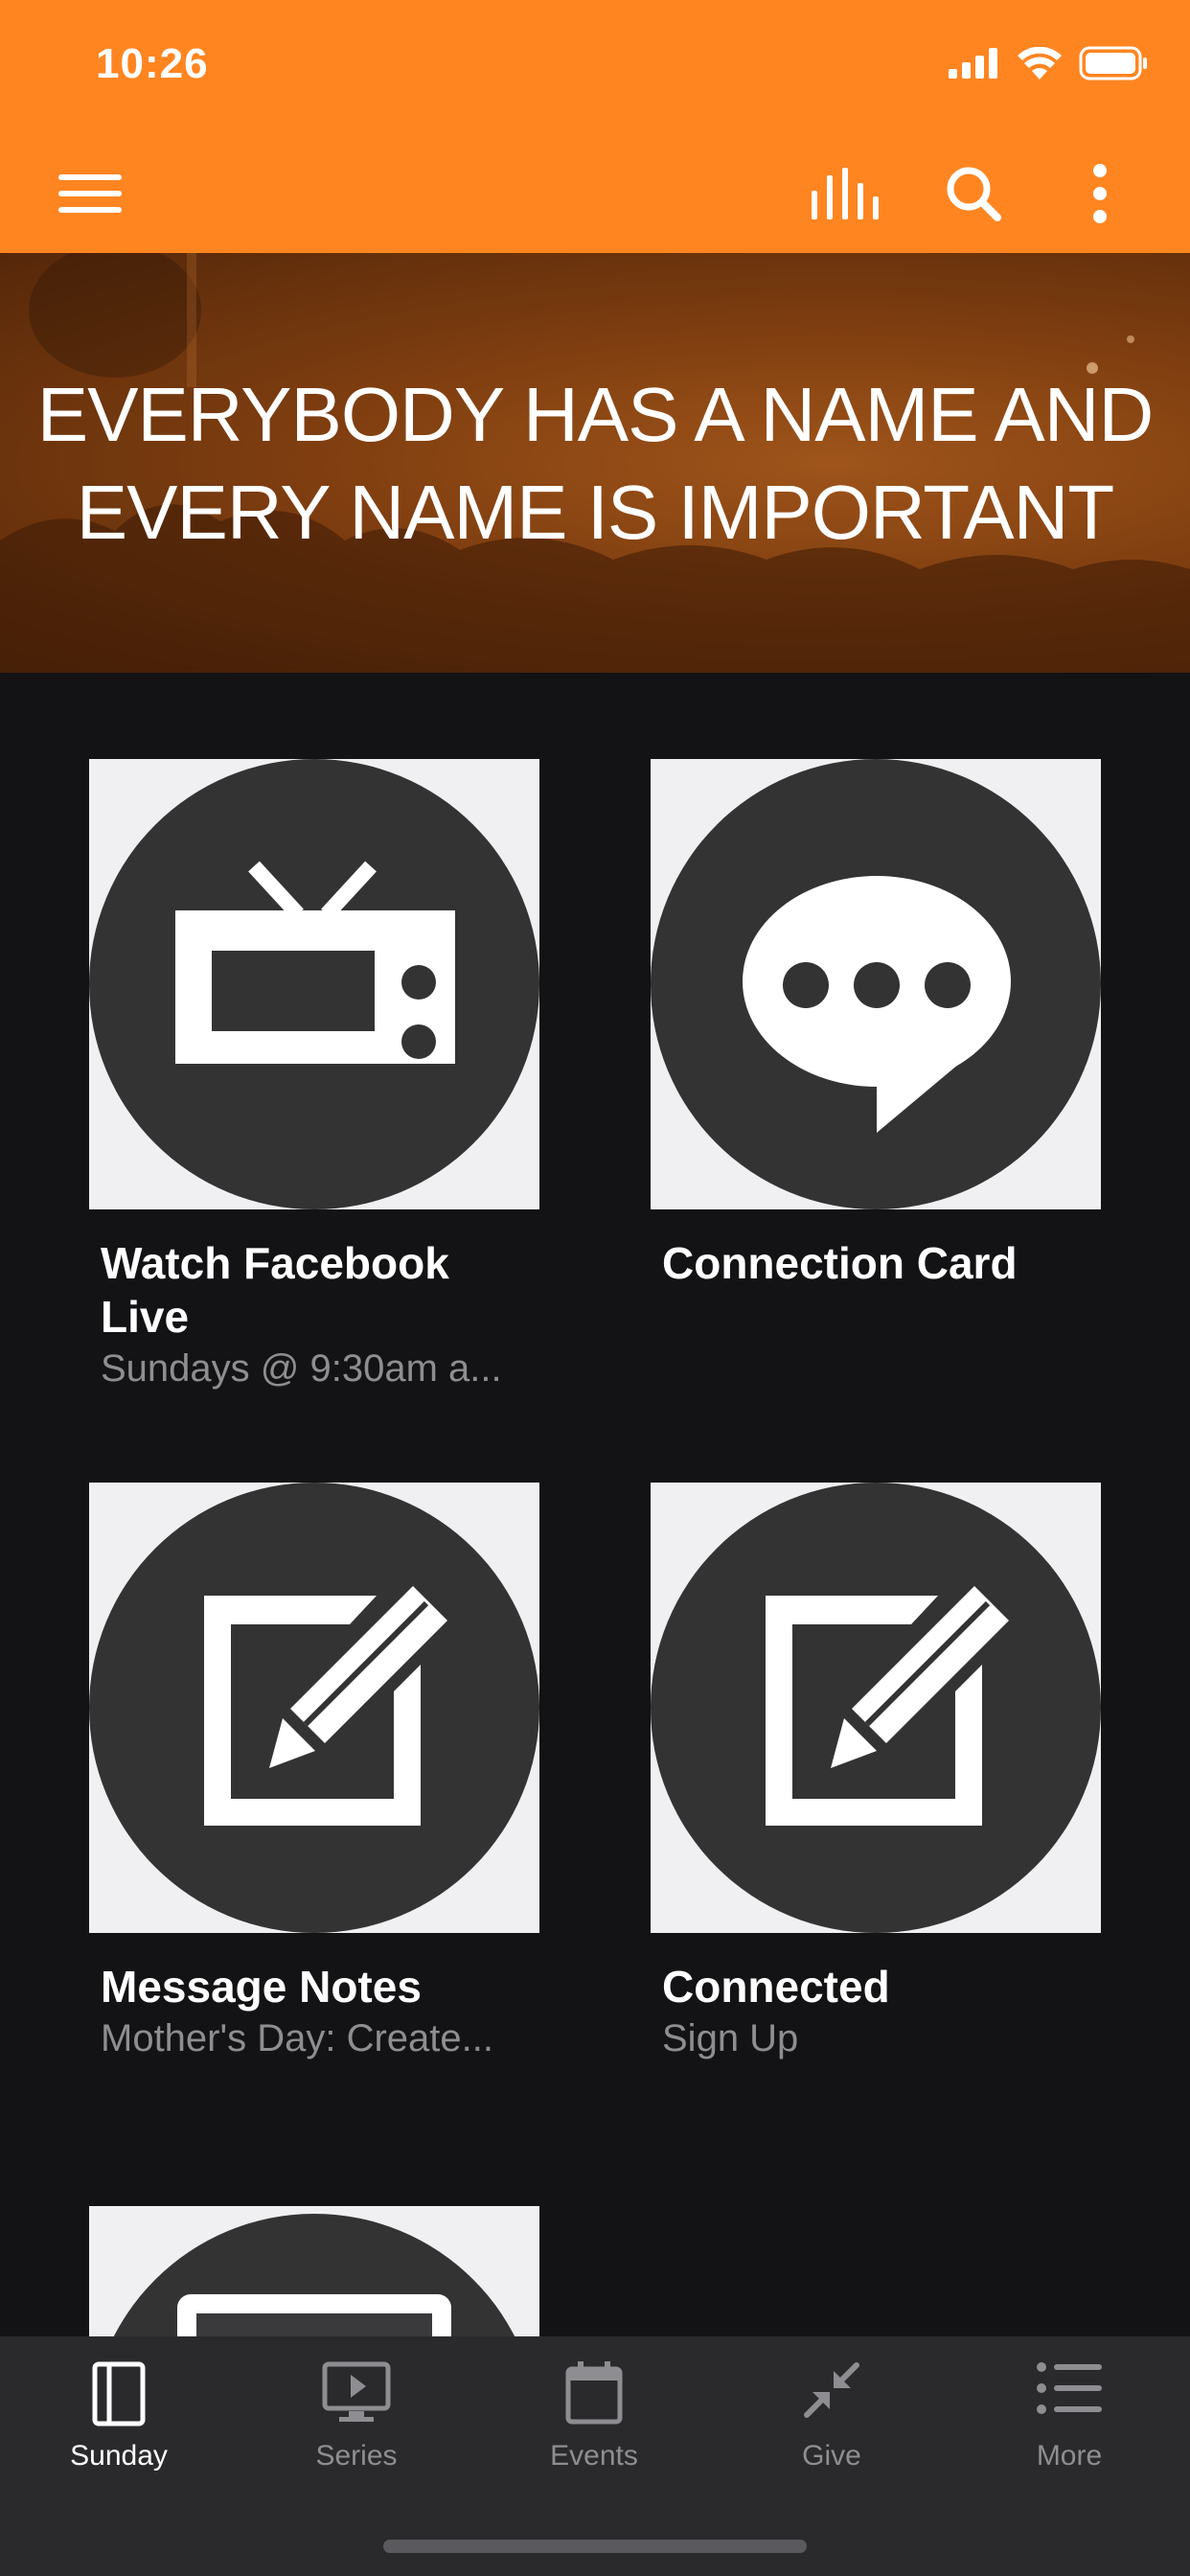  What do you see at coordinates (595, 193) in the screenshot?
I see `app-bar` at bounding box center [595, 193].